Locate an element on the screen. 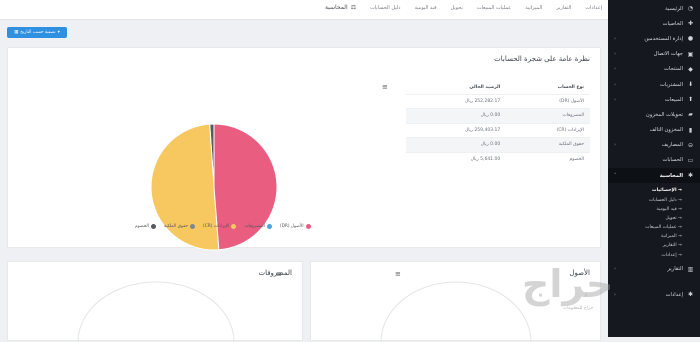 This screenshot has width=700, height=342. legend-label: حقوق الملكية is located at coordinates (176, 226).